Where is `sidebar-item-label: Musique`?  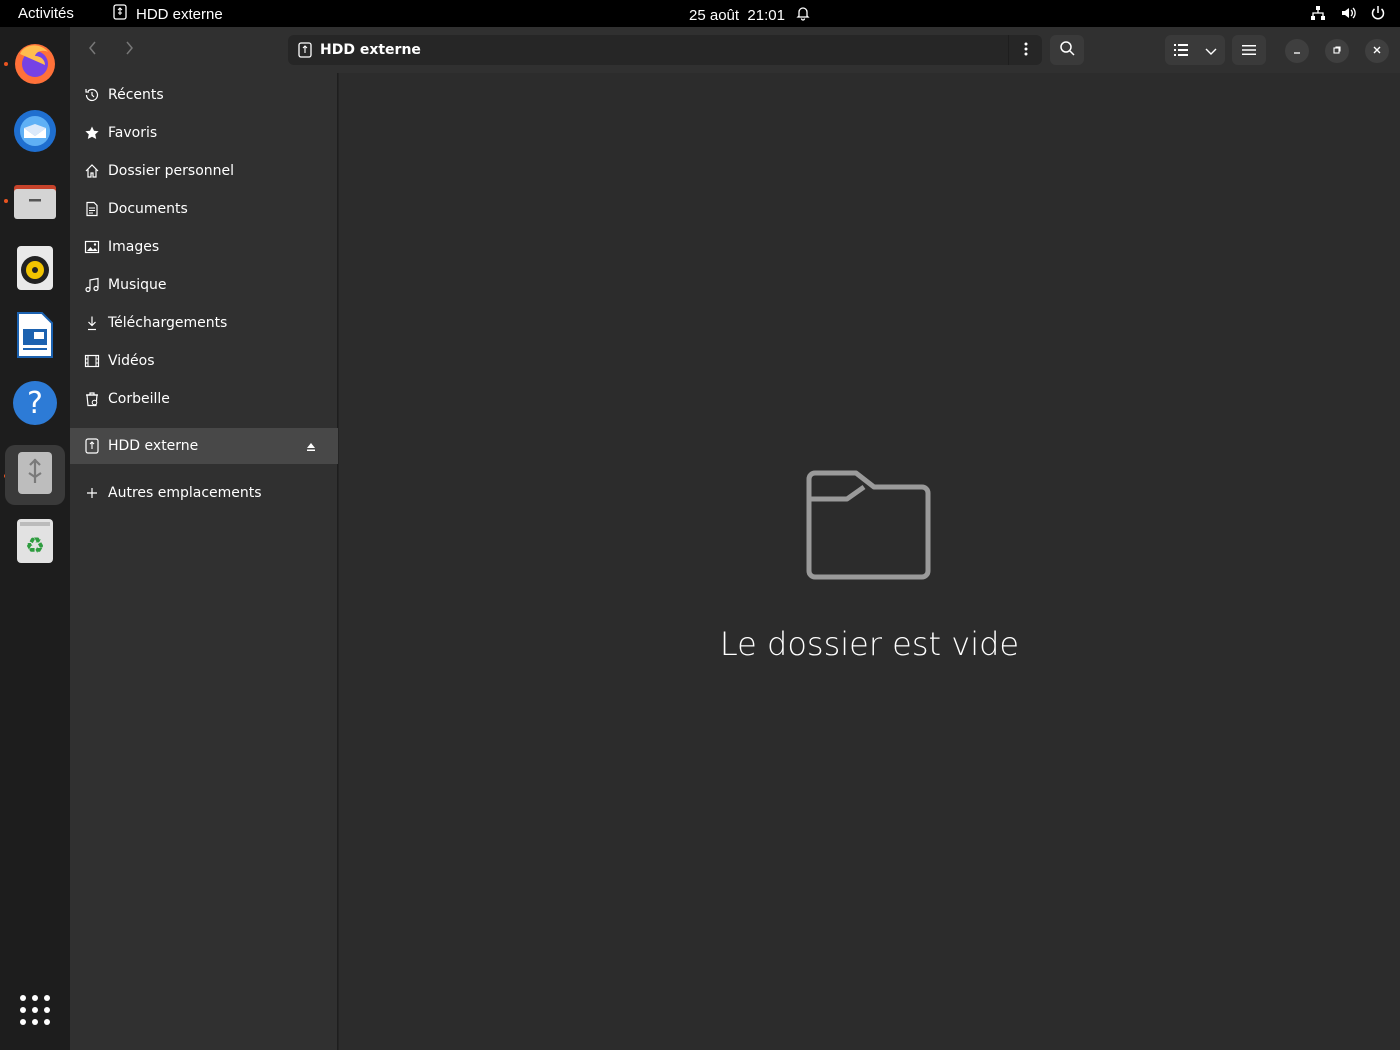
sidebar-item-label: Musique is located at coordinates (137, 285).